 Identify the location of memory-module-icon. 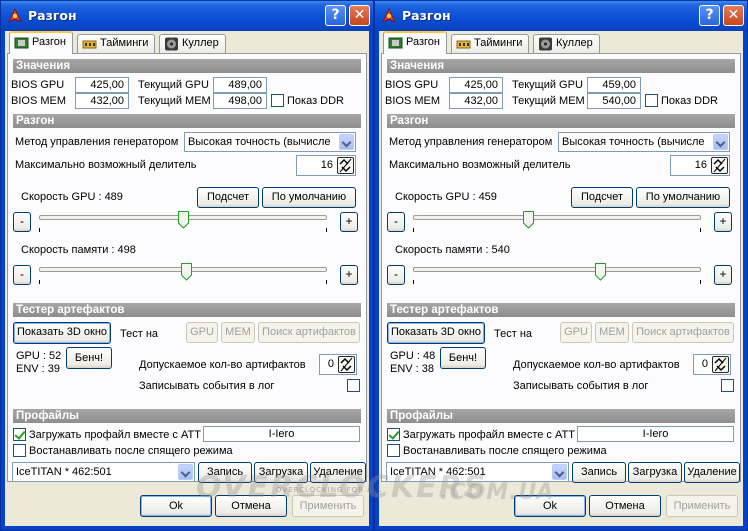
(89, 44).